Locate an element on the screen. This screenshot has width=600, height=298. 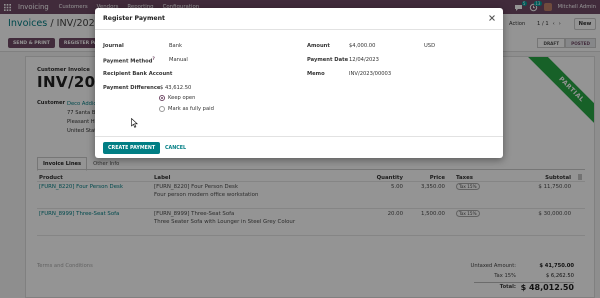
memo-field: INV/2023/00003 is located at coordinates (370, 74).